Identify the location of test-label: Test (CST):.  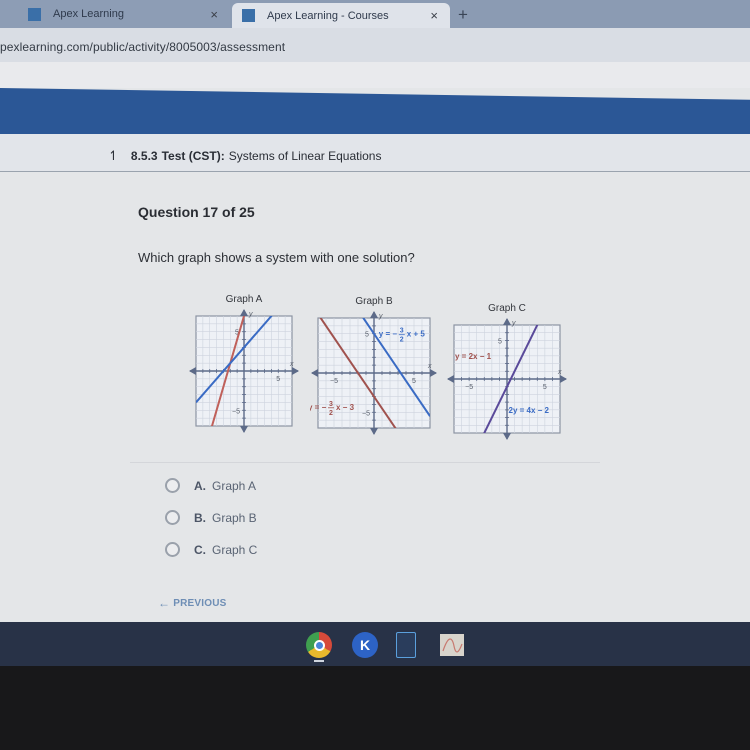
(193, 156).